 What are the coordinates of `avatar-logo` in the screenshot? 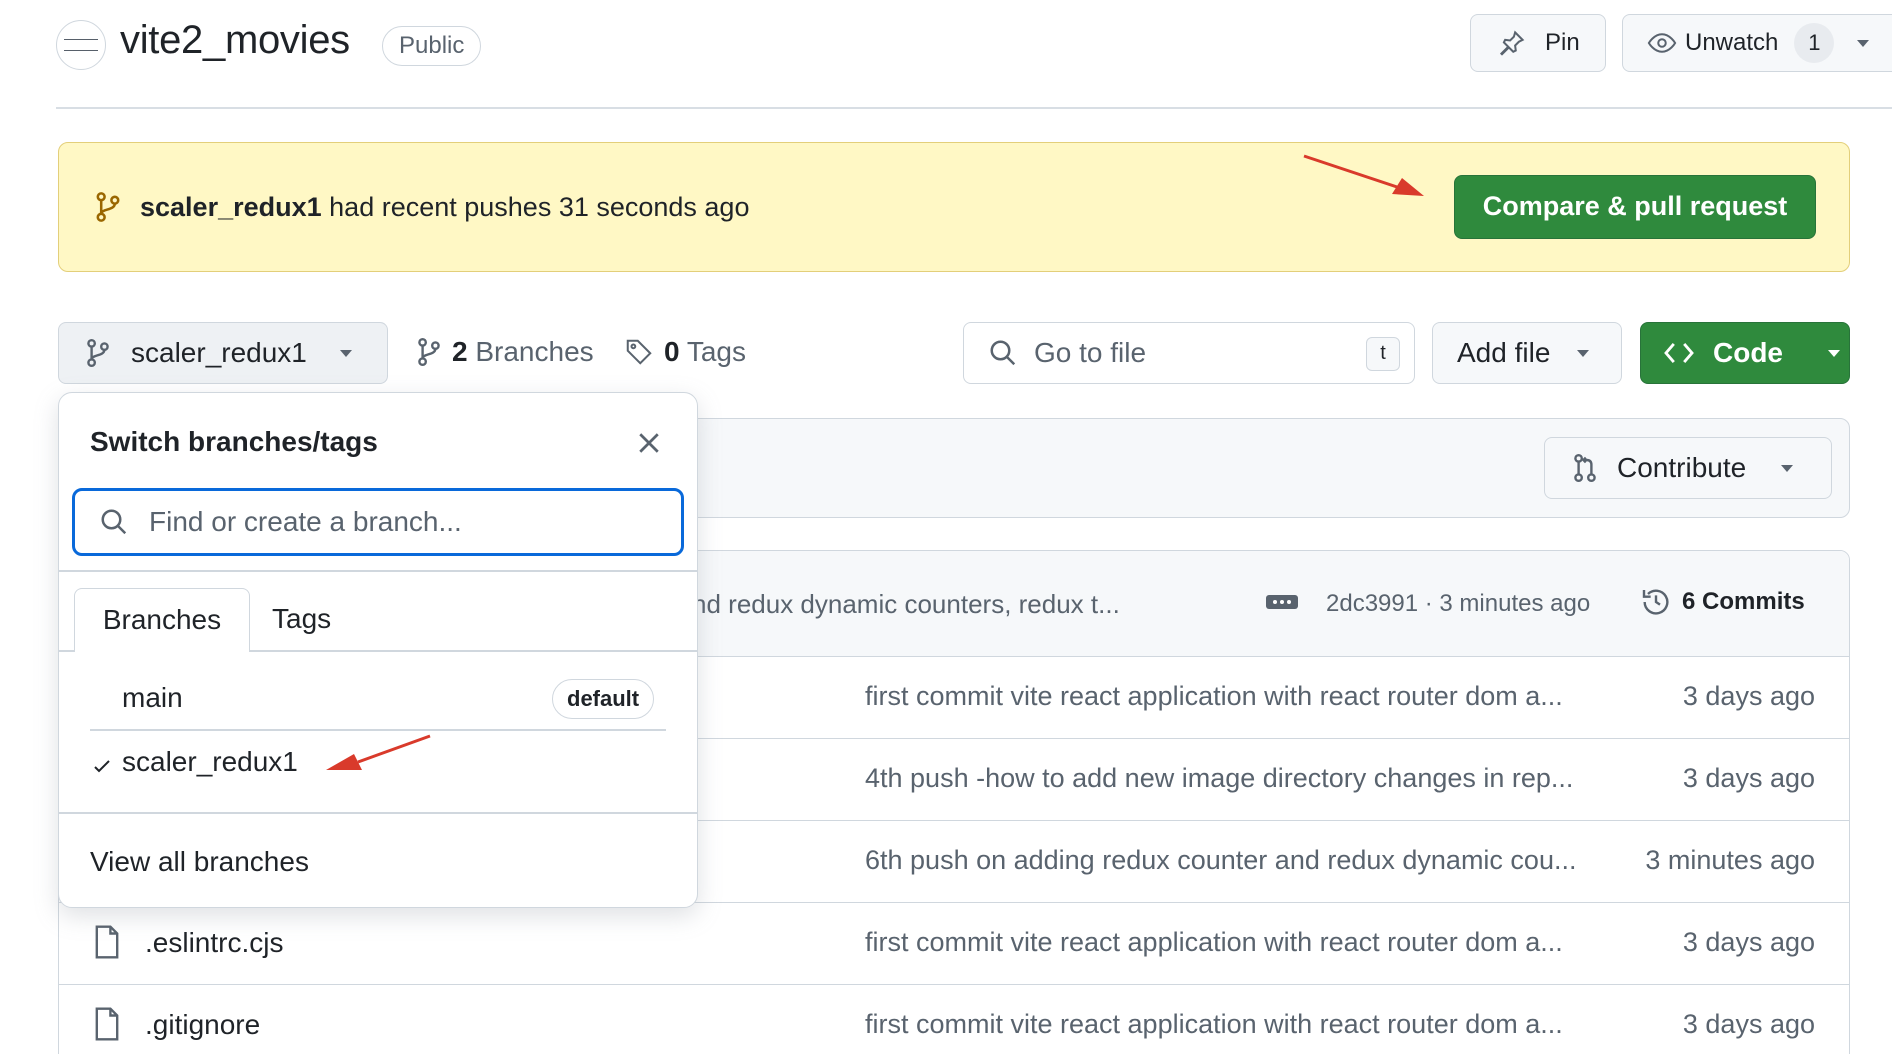 It's located at (81, 45).